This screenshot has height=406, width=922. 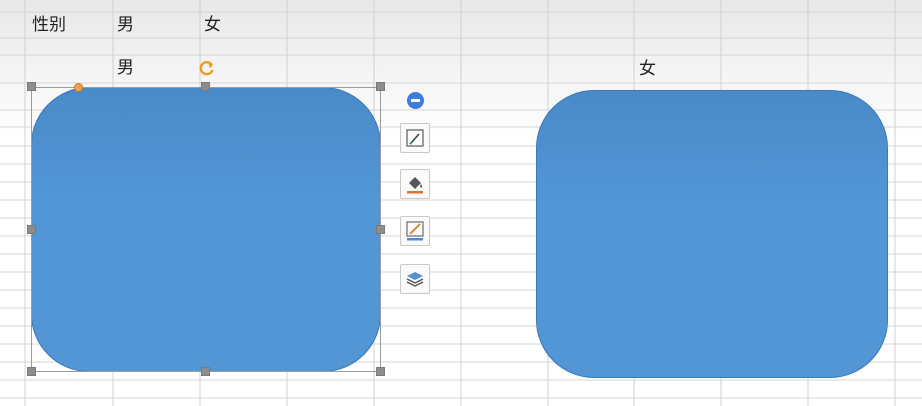 What do you see at coordinates (31, 86) in the screenshot?
I see `resize-handle-top-left` at bounding box center [31, 86].